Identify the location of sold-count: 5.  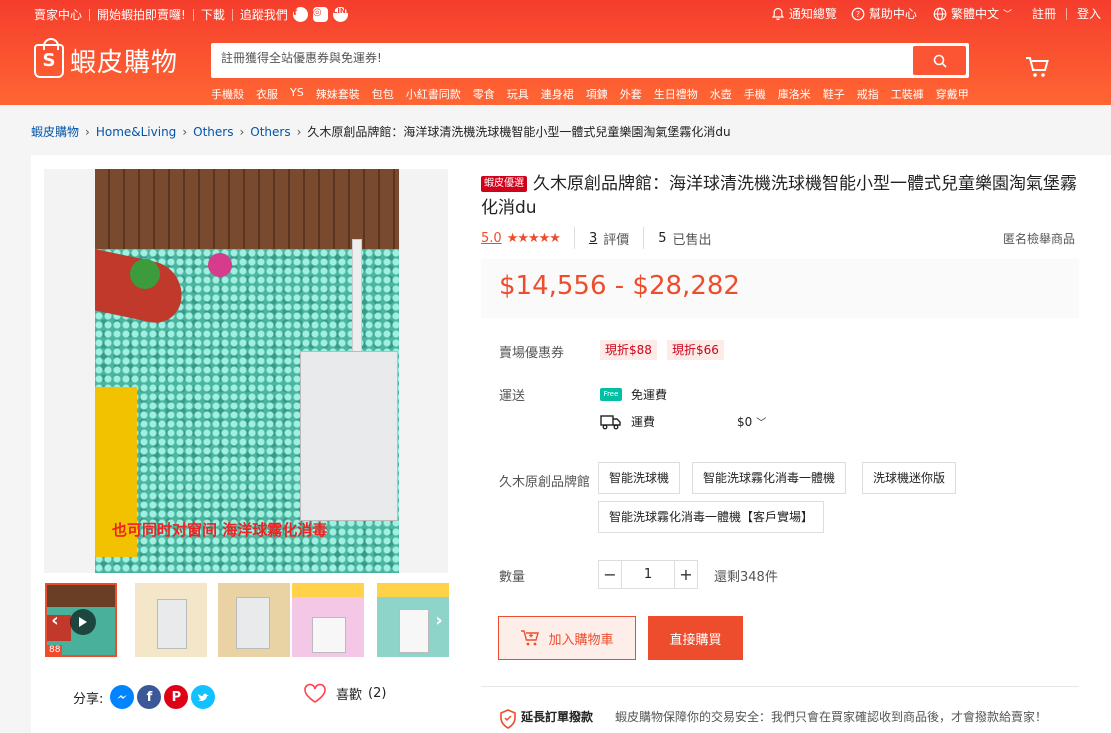
(662, 238).